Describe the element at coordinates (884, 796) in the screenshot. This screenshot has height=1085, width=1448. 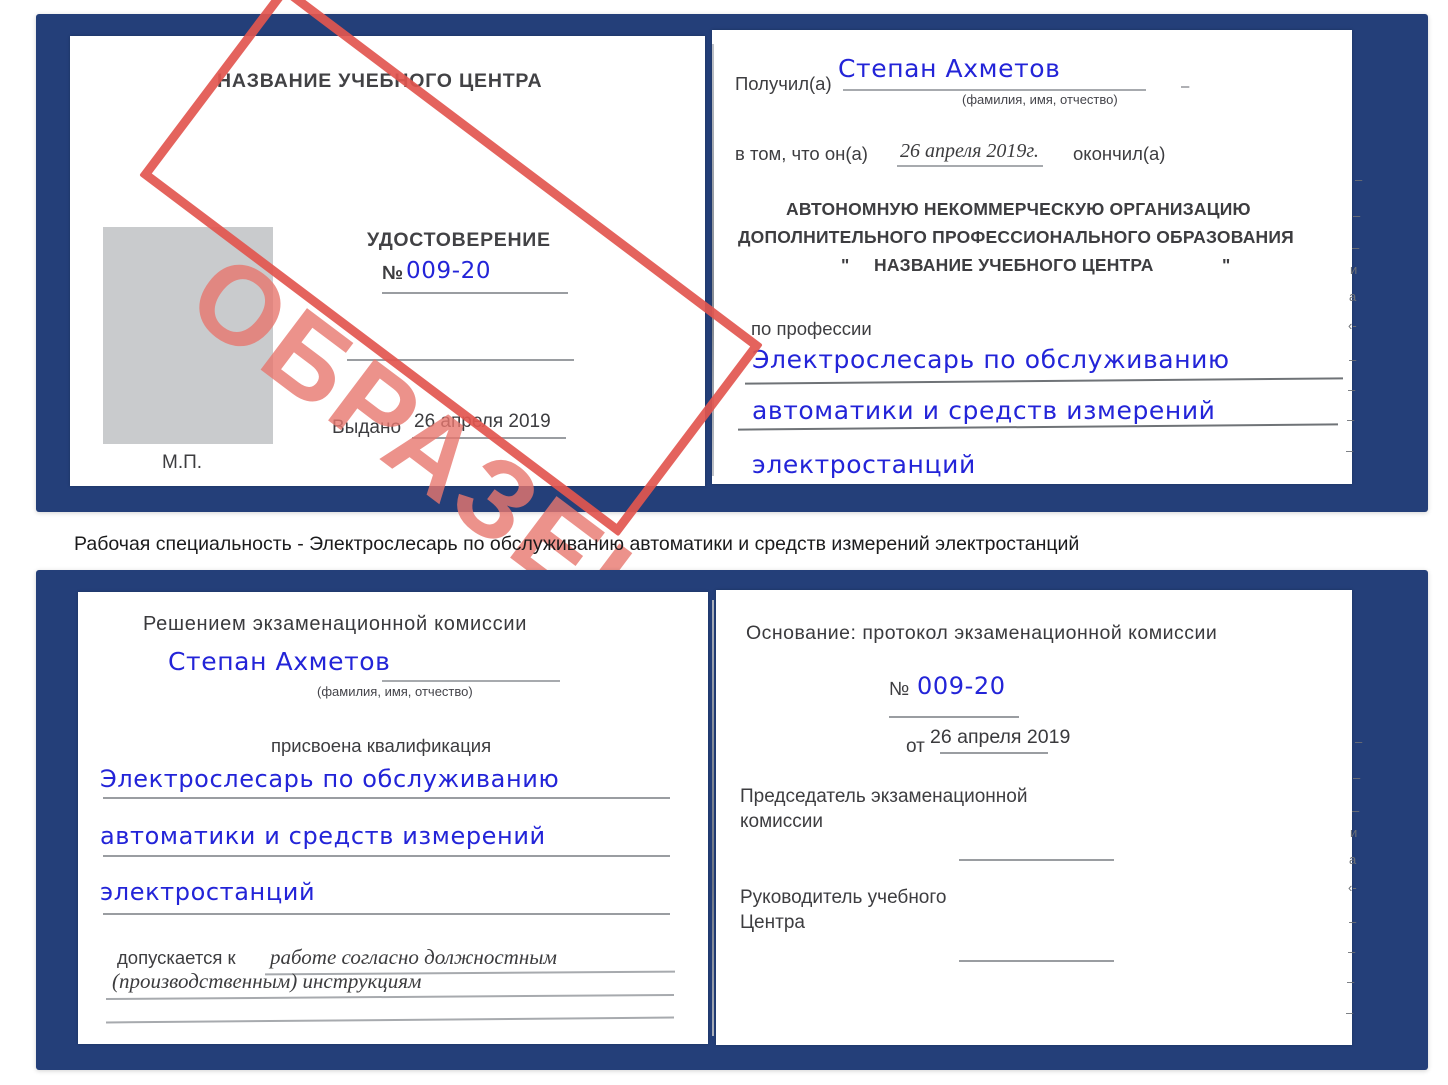
I see `chairman-label-line-1: Председатель экзаменационной` at that location.